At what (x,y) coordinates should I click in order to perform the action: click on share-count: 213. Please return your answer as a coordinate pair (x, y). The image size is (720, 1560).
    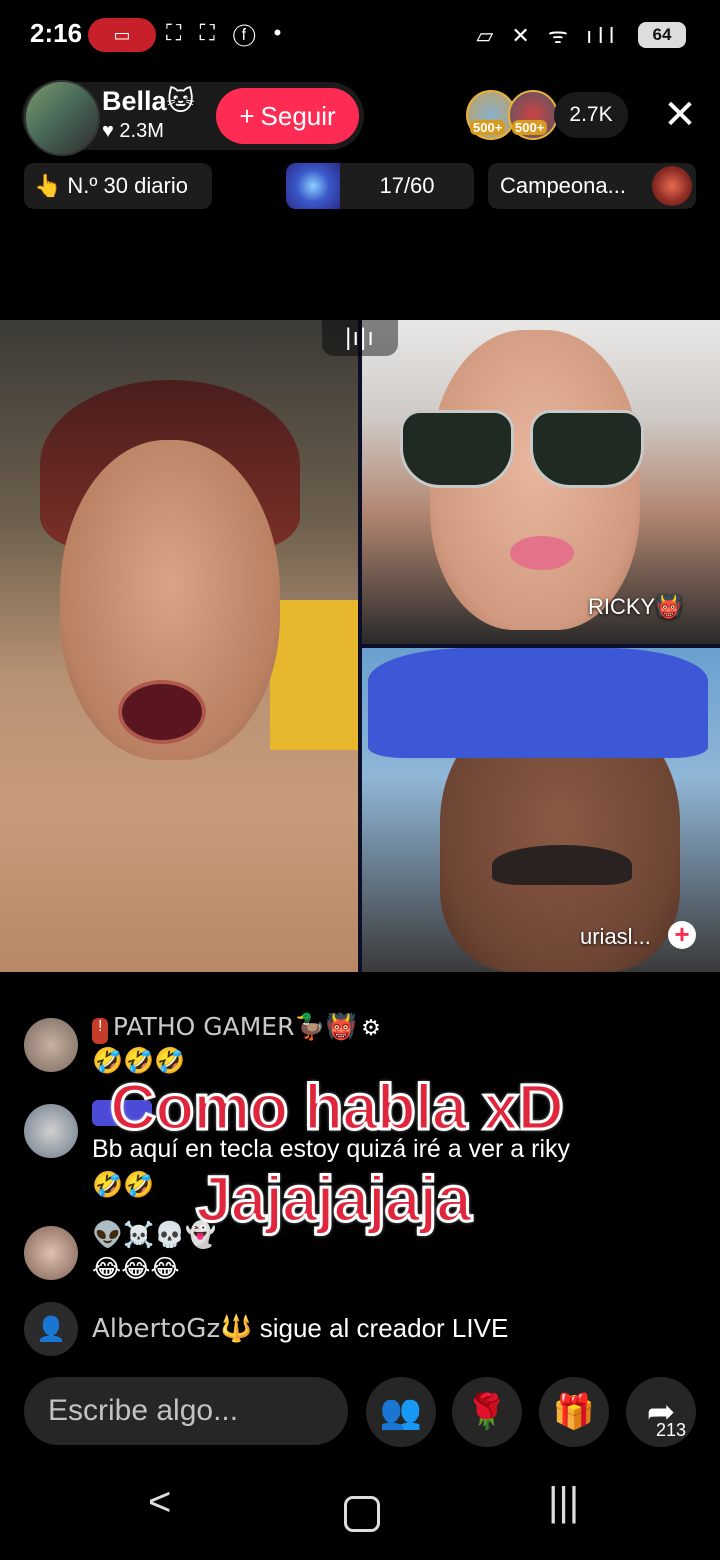
    Looking at the image, I should click on (670, 1430).